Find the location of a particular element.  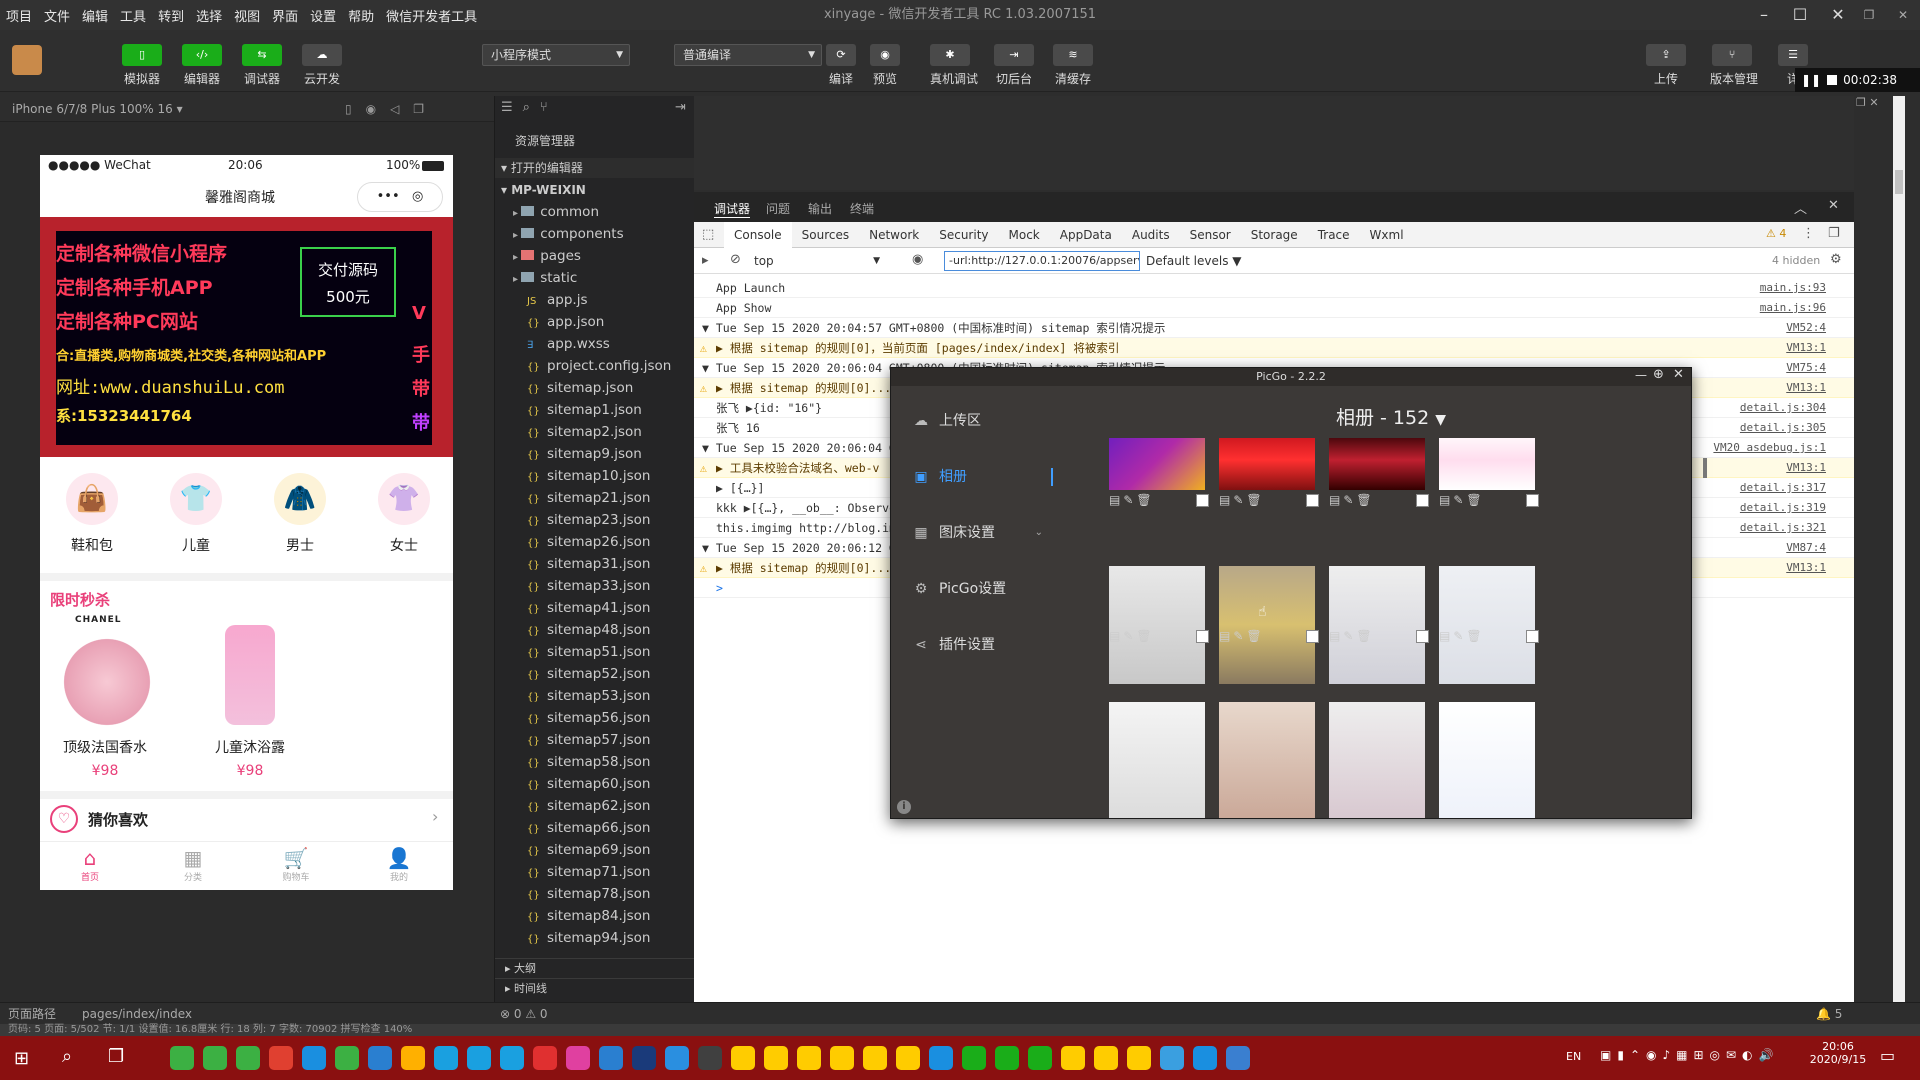

menu-interface: 界面 is located at coordinates (285, 15).